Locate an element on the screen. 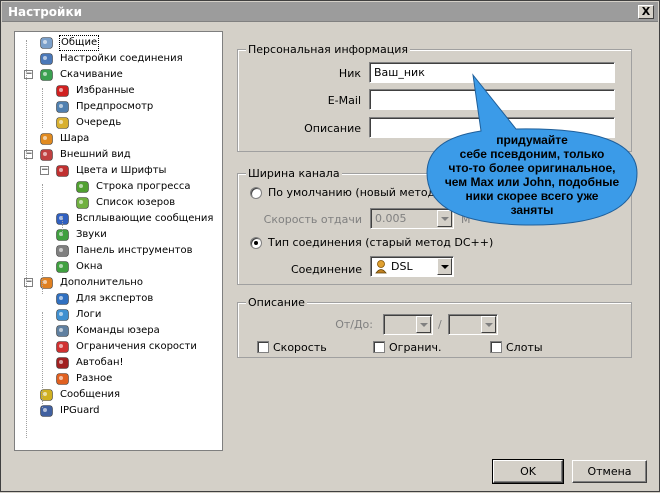 The width and height of the screenshot is (660, 493). cancel-button: Отмена is located at coordinates (609, 471).